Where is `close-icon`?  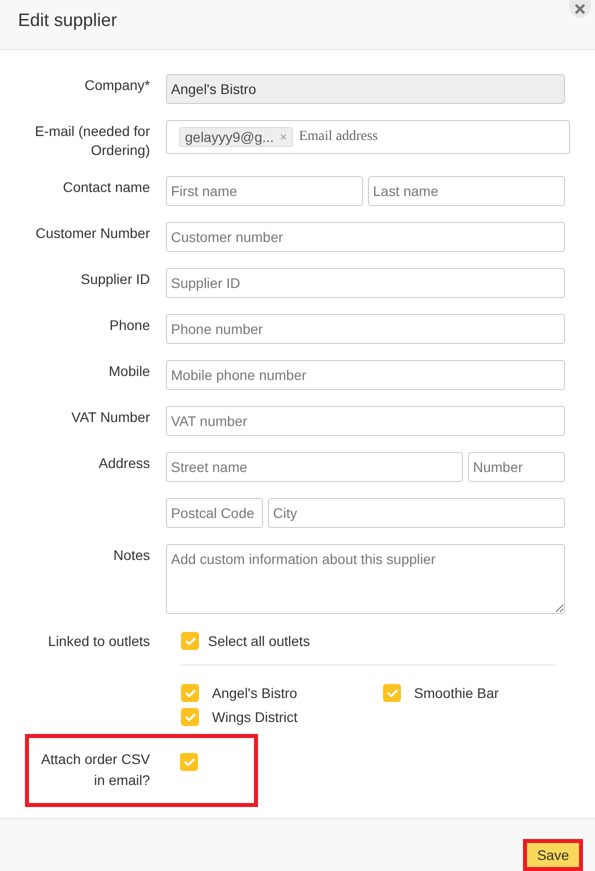
close-icon is located at coordinates (580, 9).